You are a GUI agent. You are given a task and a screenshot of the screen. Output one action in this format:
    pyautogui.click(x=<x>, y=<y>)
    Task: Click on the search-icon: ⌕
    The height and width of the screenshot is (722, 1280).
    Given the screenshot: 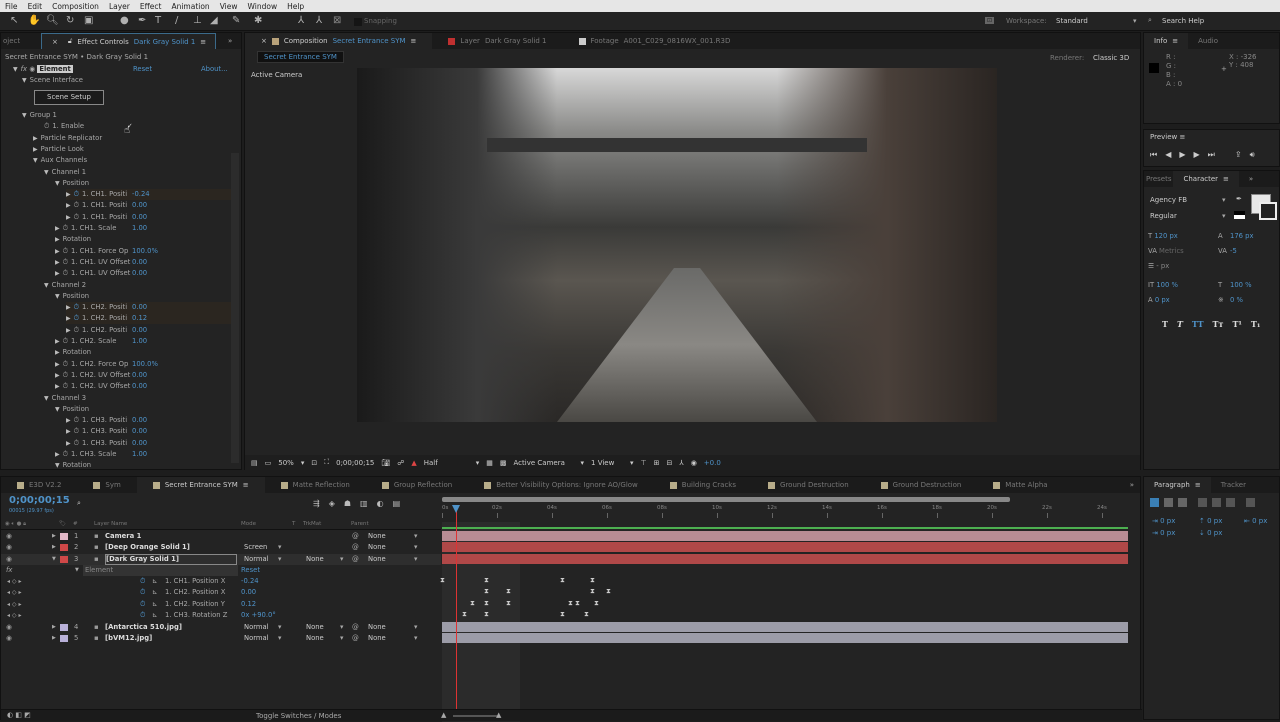 What is the action you would take?
    pyautogui.click(x=79, y=503)
    